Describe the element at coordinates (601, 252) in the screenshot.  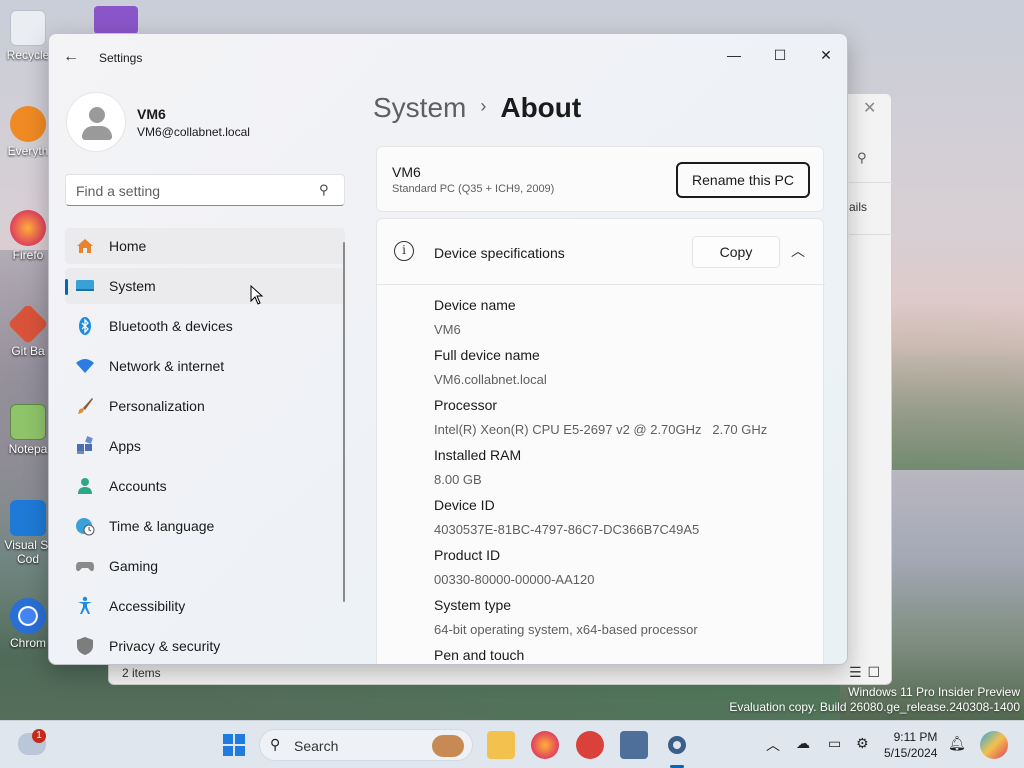
I see `device-specifications-header: i Device specifications Copy ︿` at that location.